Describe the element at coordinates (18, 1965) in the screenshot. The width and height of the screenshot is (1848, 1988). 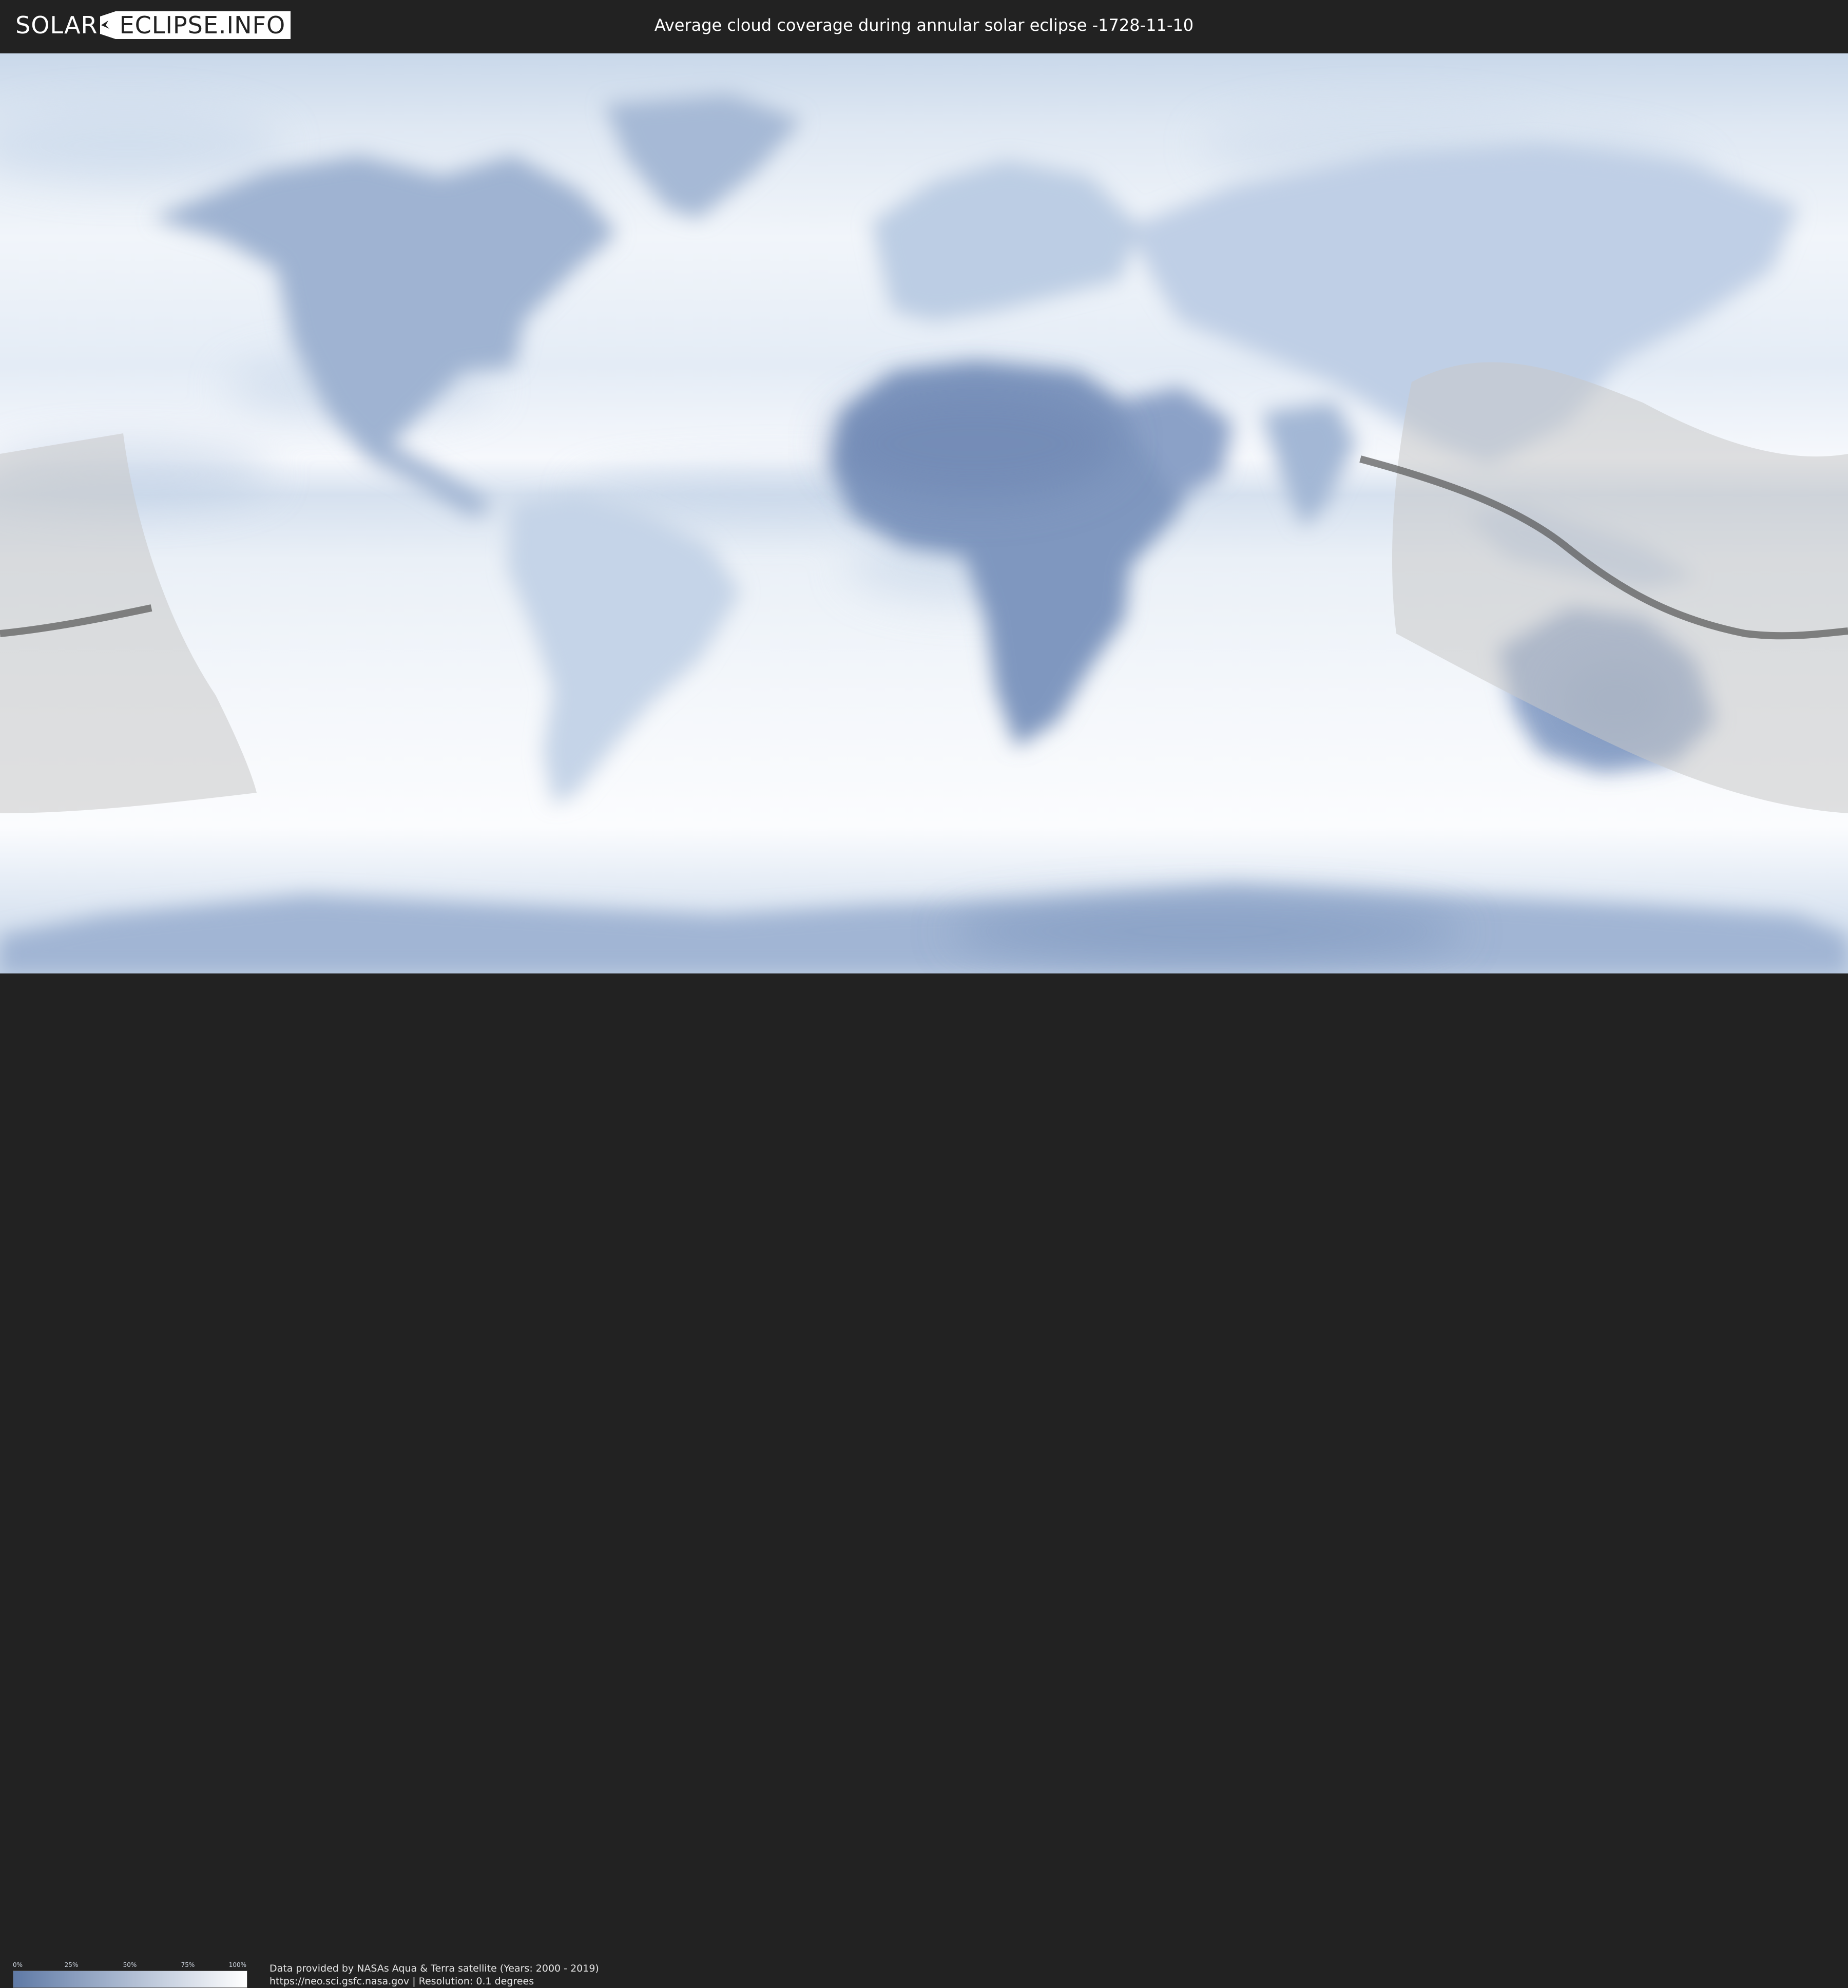
I see `legend-tick-0: 0%` at that location.